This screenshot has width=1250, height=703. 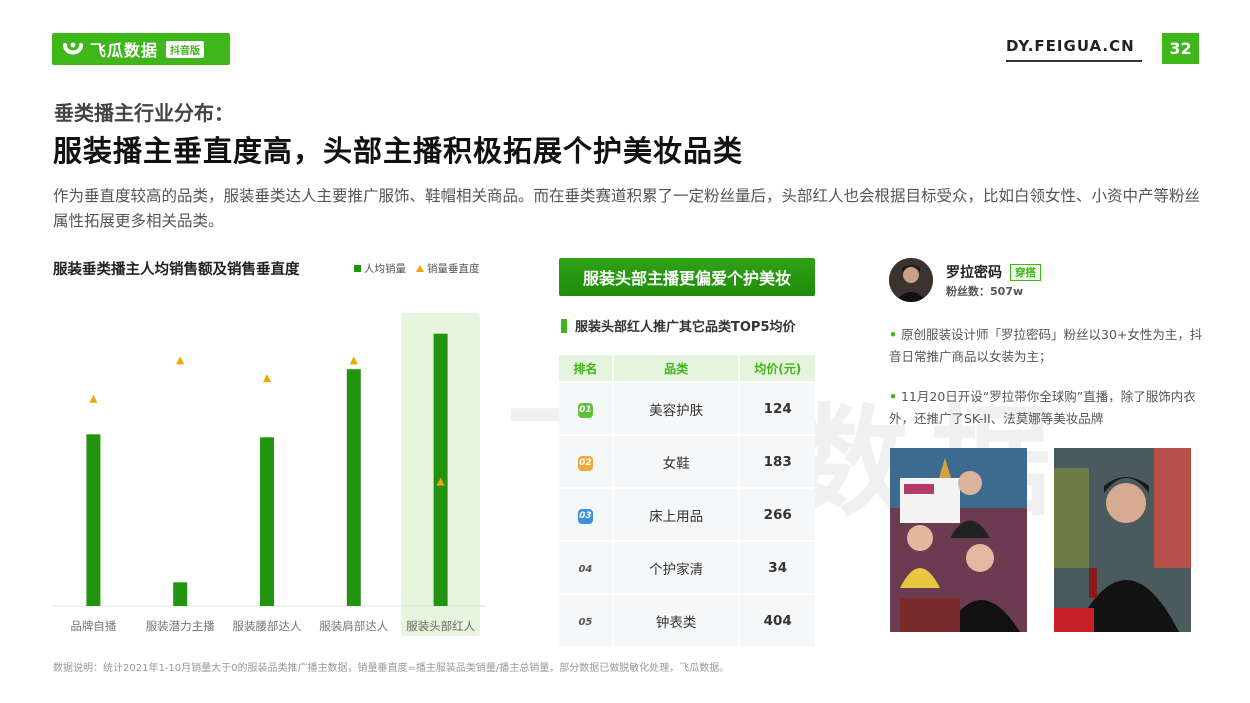 I want to click on table-title-text: 服装头部红人推广其它品类TOP5均价, so click(x=685, y=327).